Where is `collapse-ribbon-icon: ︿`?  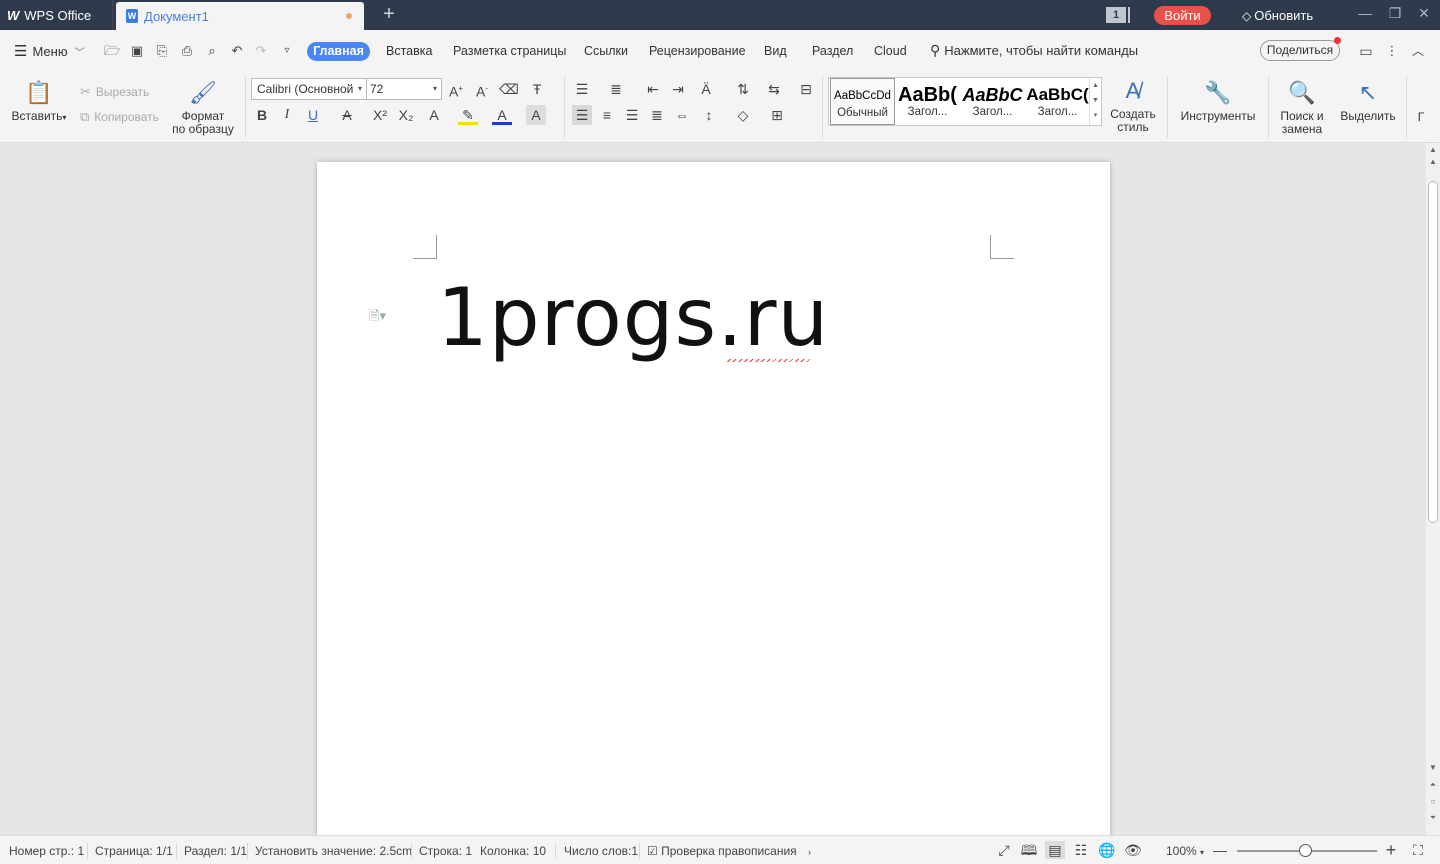 collapse-ribbon-icon: ︿ is located at coordinates (1418, 51).